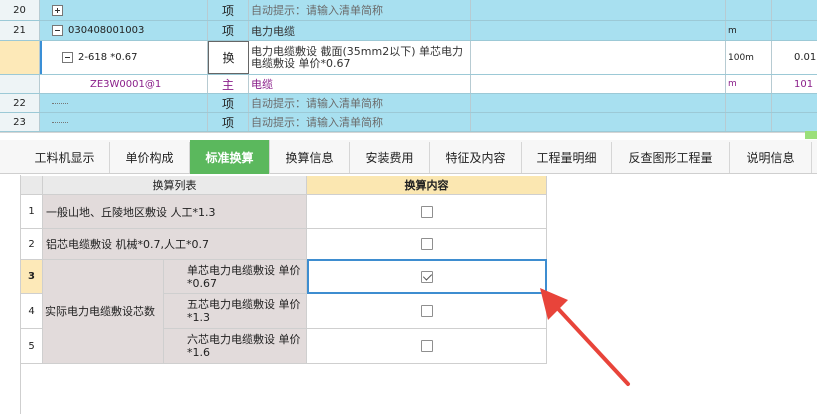 Image resolution: width=817 pixels, height=414 pixels. Describe the element at coordinates (32, 244) in the screenshot. I see `row-number: 2` at that location.